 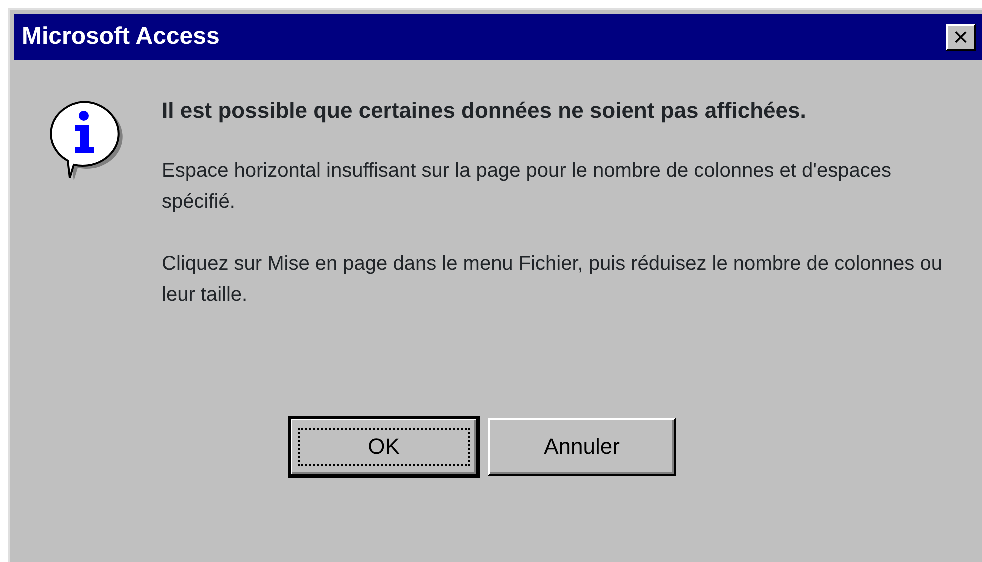 What do you see at coordinates (527, 187) in the screenshot?
I see `message-text: Espace horizontal insuffisant sur la page pour le nombre de colonnes et d'espaces spécifié.` at bounding box center [527, 187].